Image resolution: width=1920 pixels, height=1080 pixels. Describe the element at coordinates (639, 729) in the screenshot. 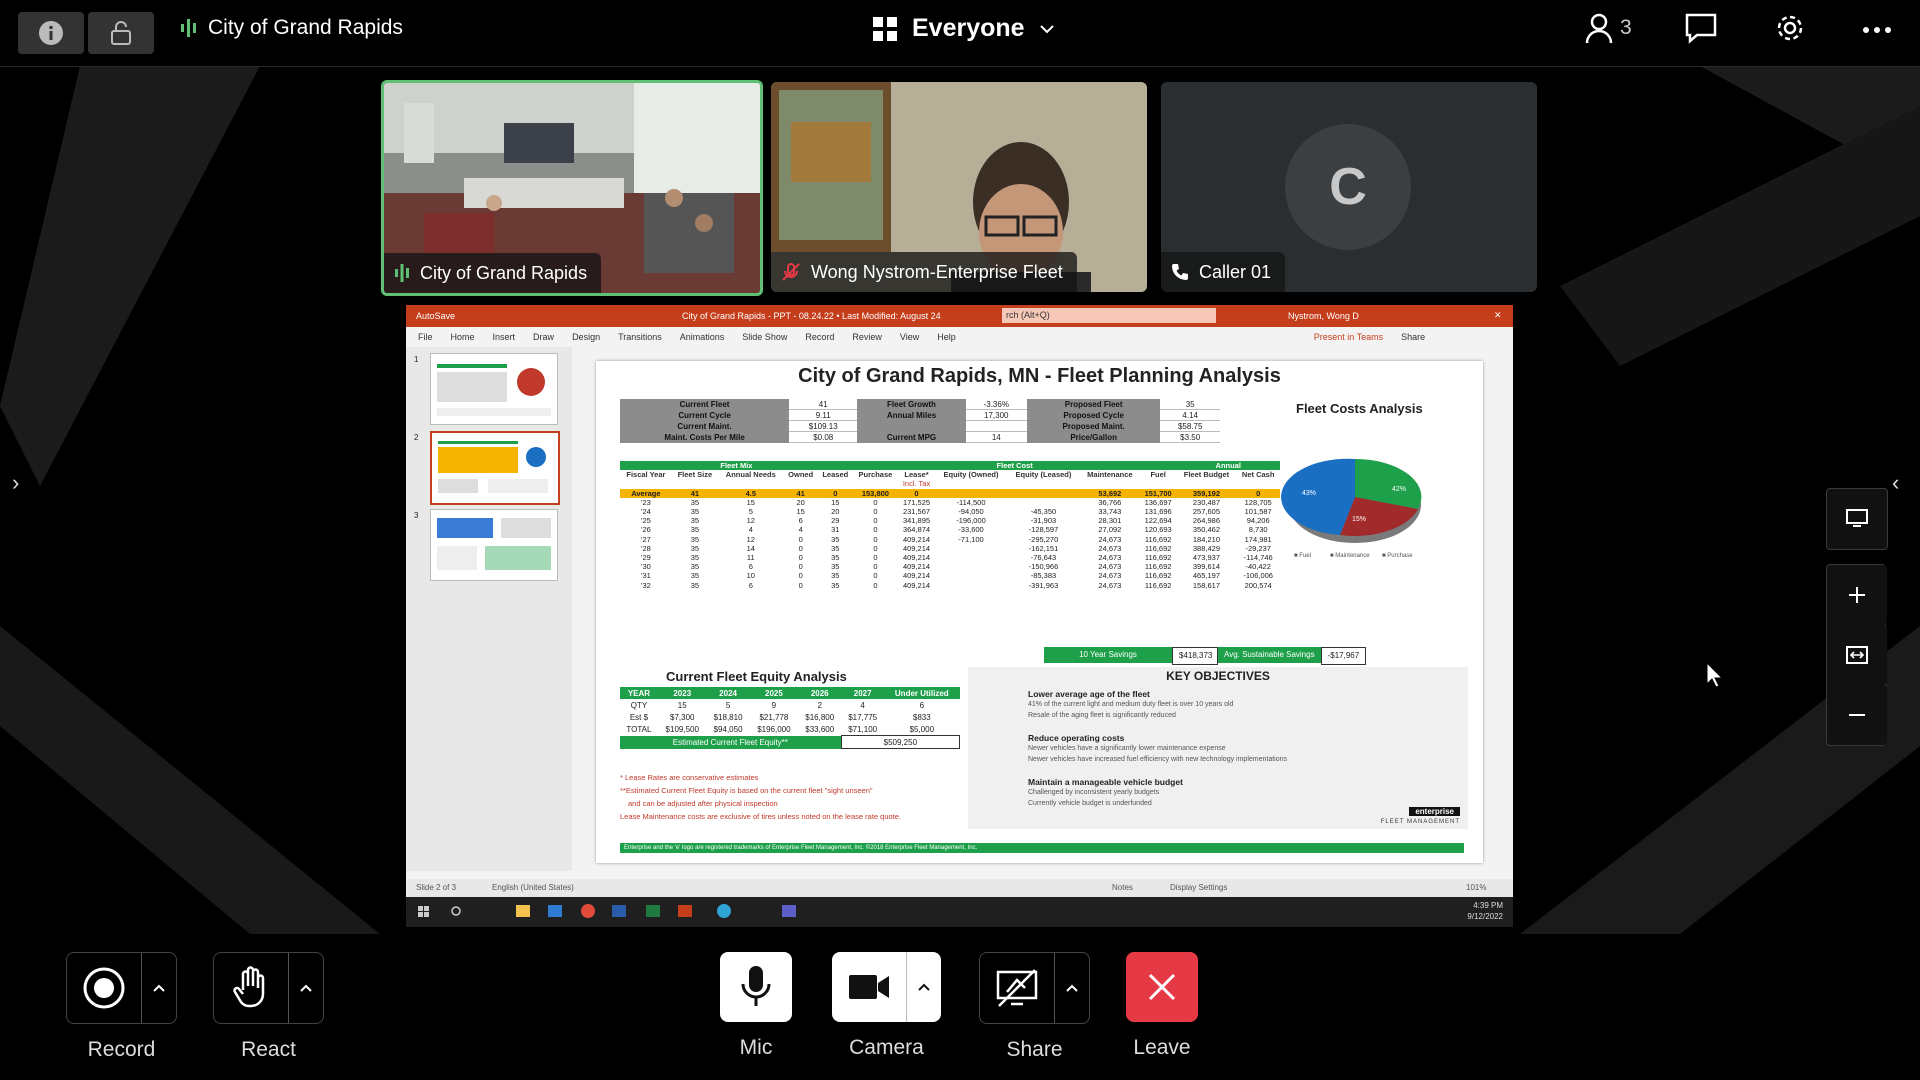

I see `table-cell: TOTAL` at that location.